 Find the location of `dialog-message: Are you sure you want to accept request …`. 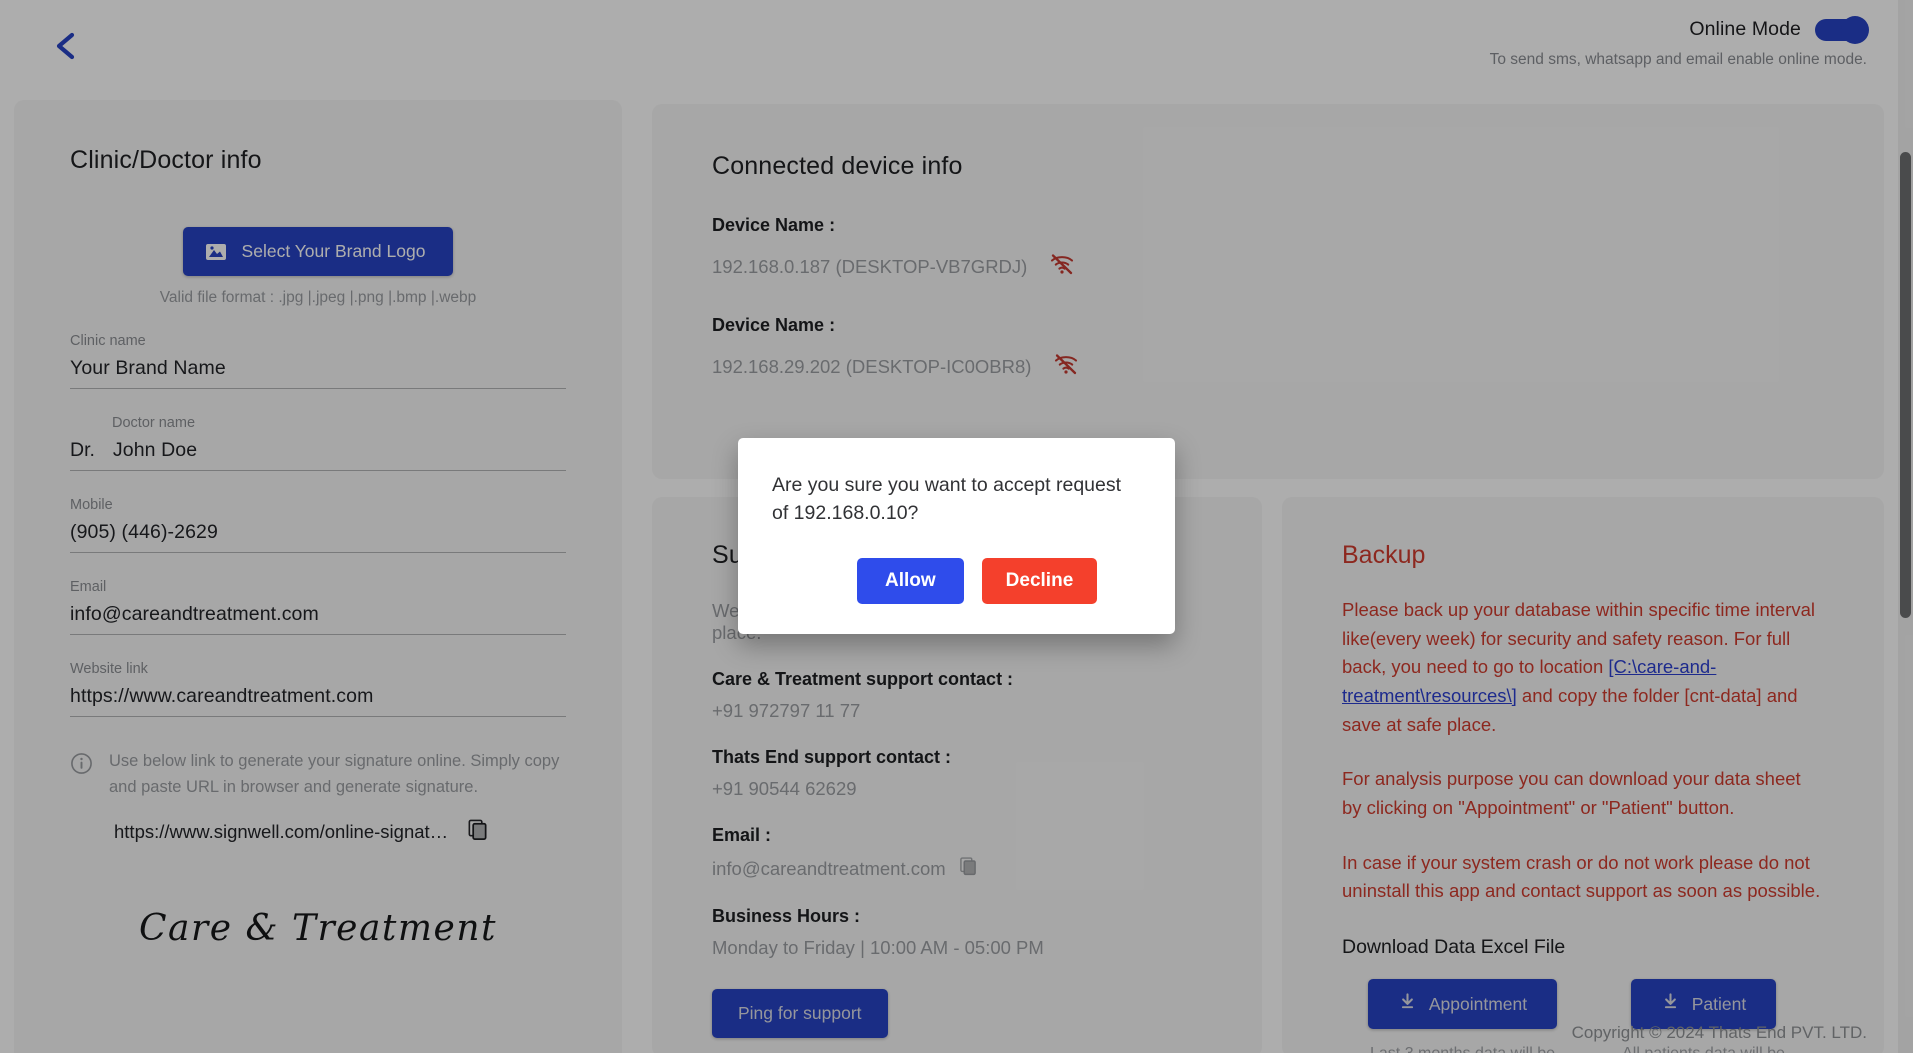

dialog-message: Are you sure you want to accept request … is located at coordinates (947, 499).